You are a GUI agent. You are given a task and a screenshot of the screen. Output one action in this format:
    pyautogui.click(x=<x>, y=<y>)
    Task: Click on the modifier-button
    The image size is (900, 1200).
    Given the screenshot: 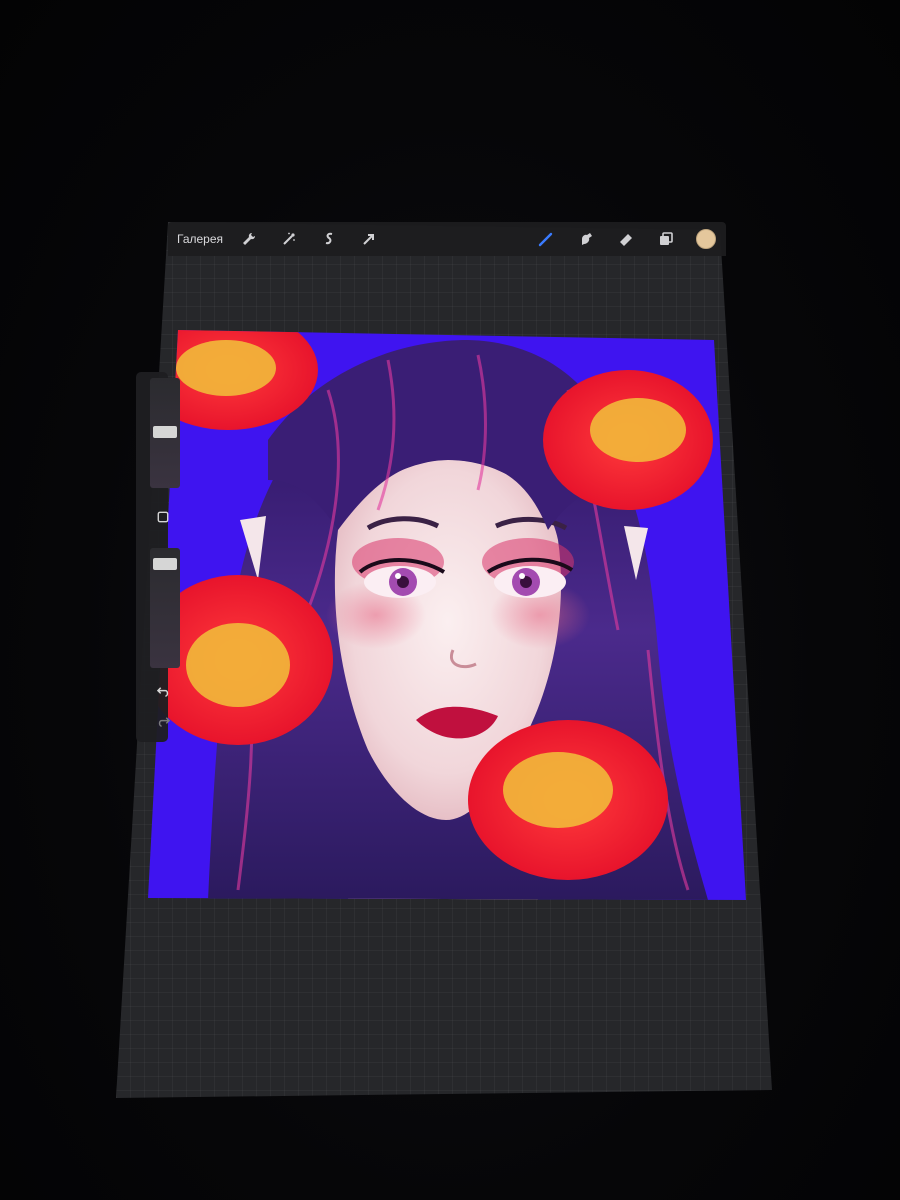 What is the action you would take?
    pyautogui.click(x=163, y=517)
    